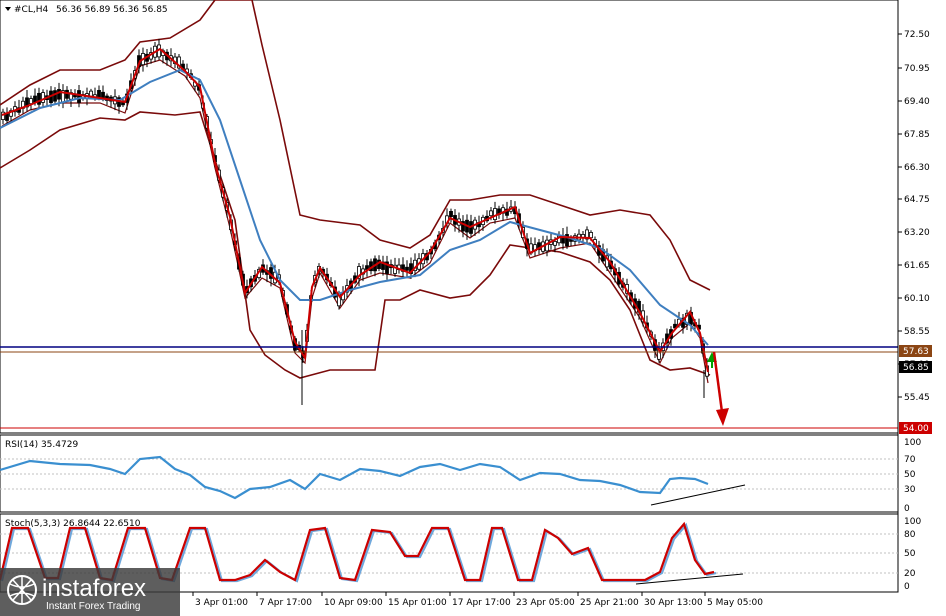 This screenshot has height=616, width=946. Describe the element at coordinates (31, 10) in the screenshot. I see `symbol-label: #CL,H4` at that location.